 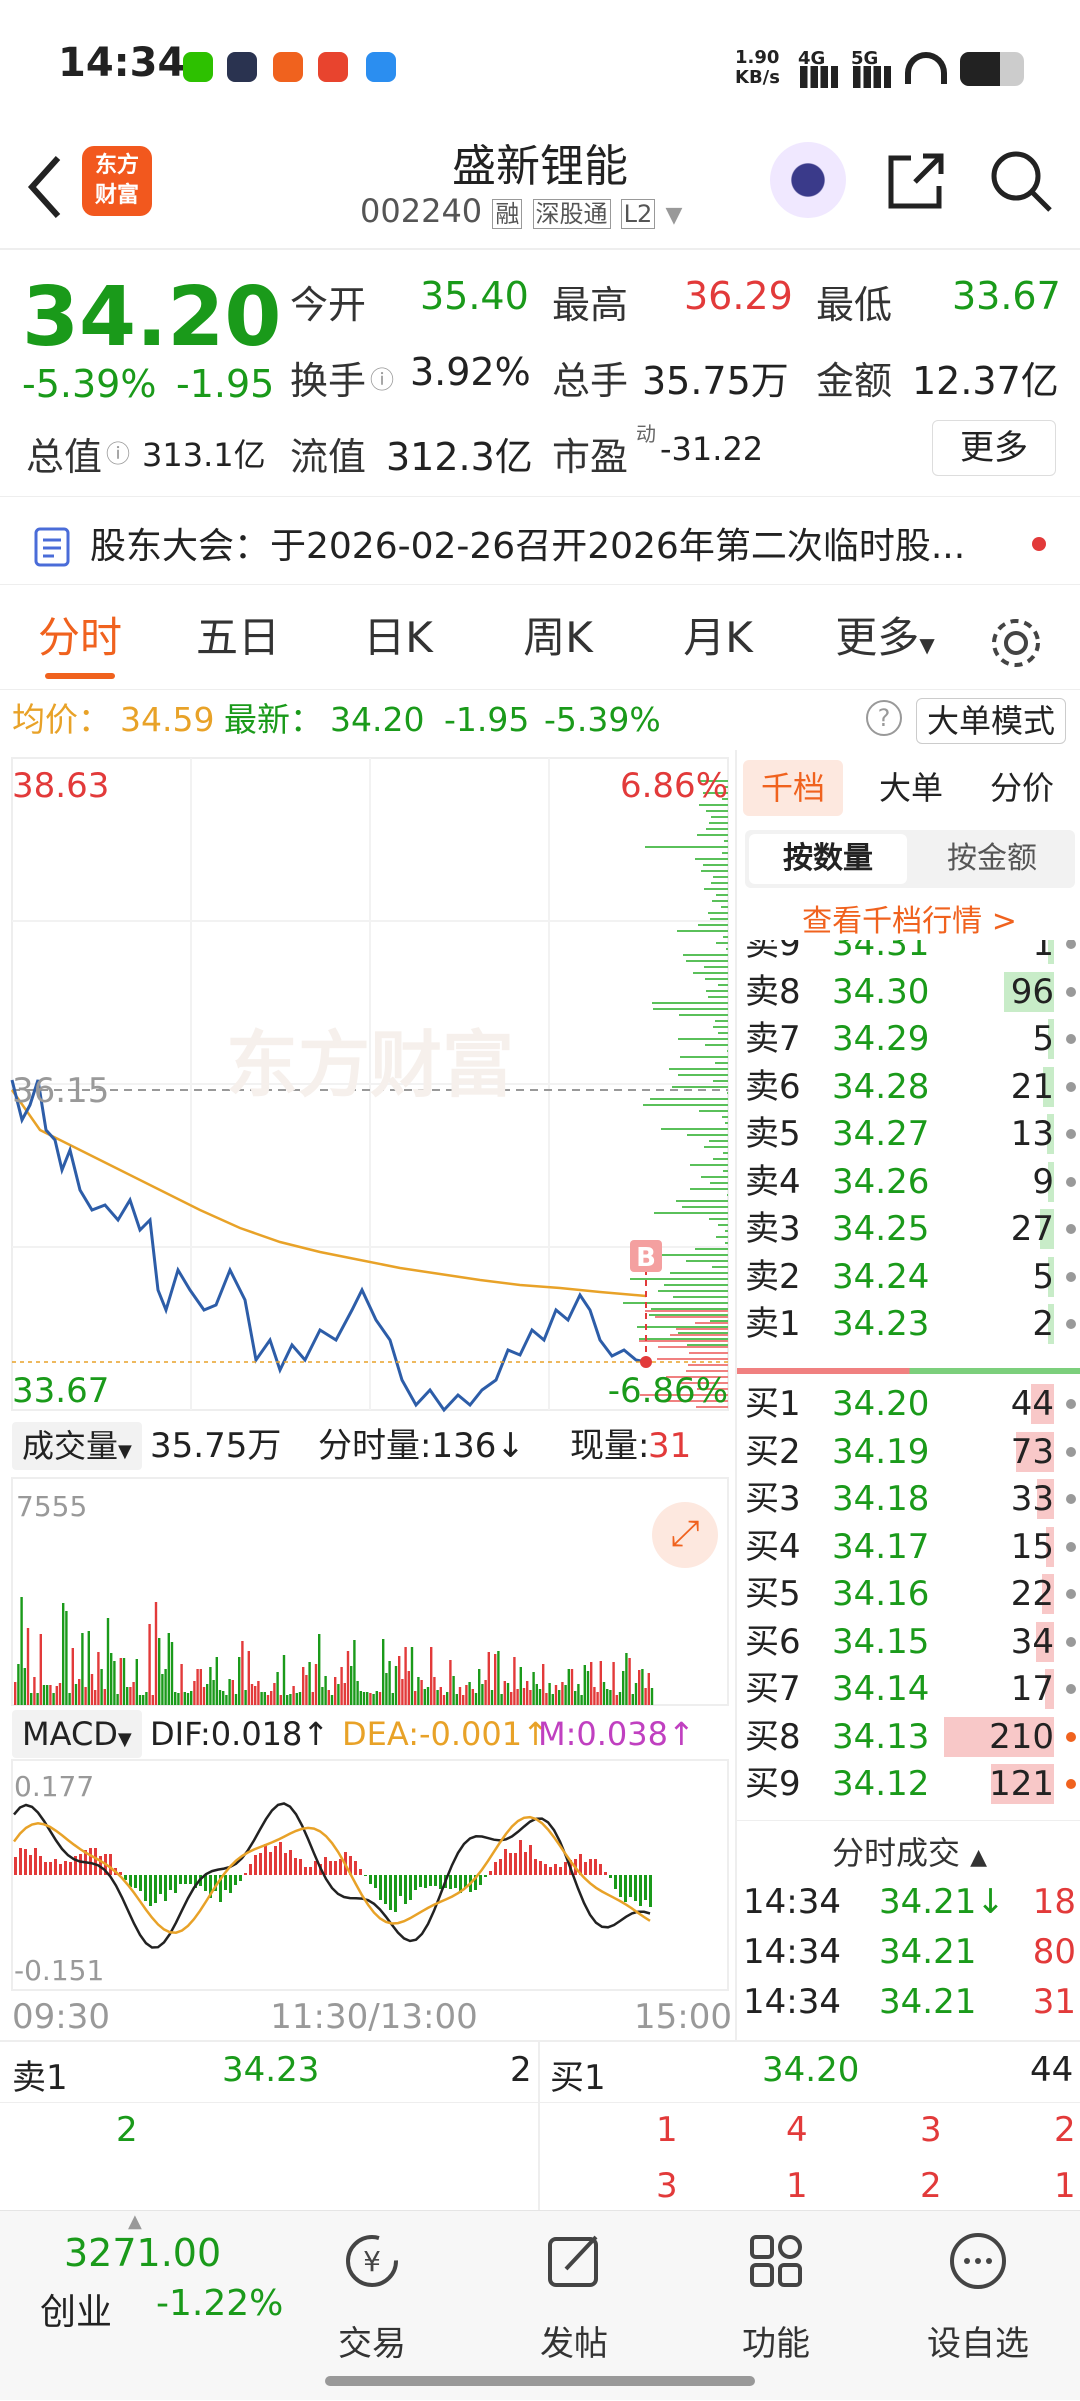 I want to click on nav-watchlist-settings: 设自选, so click(x=978, y=2306).